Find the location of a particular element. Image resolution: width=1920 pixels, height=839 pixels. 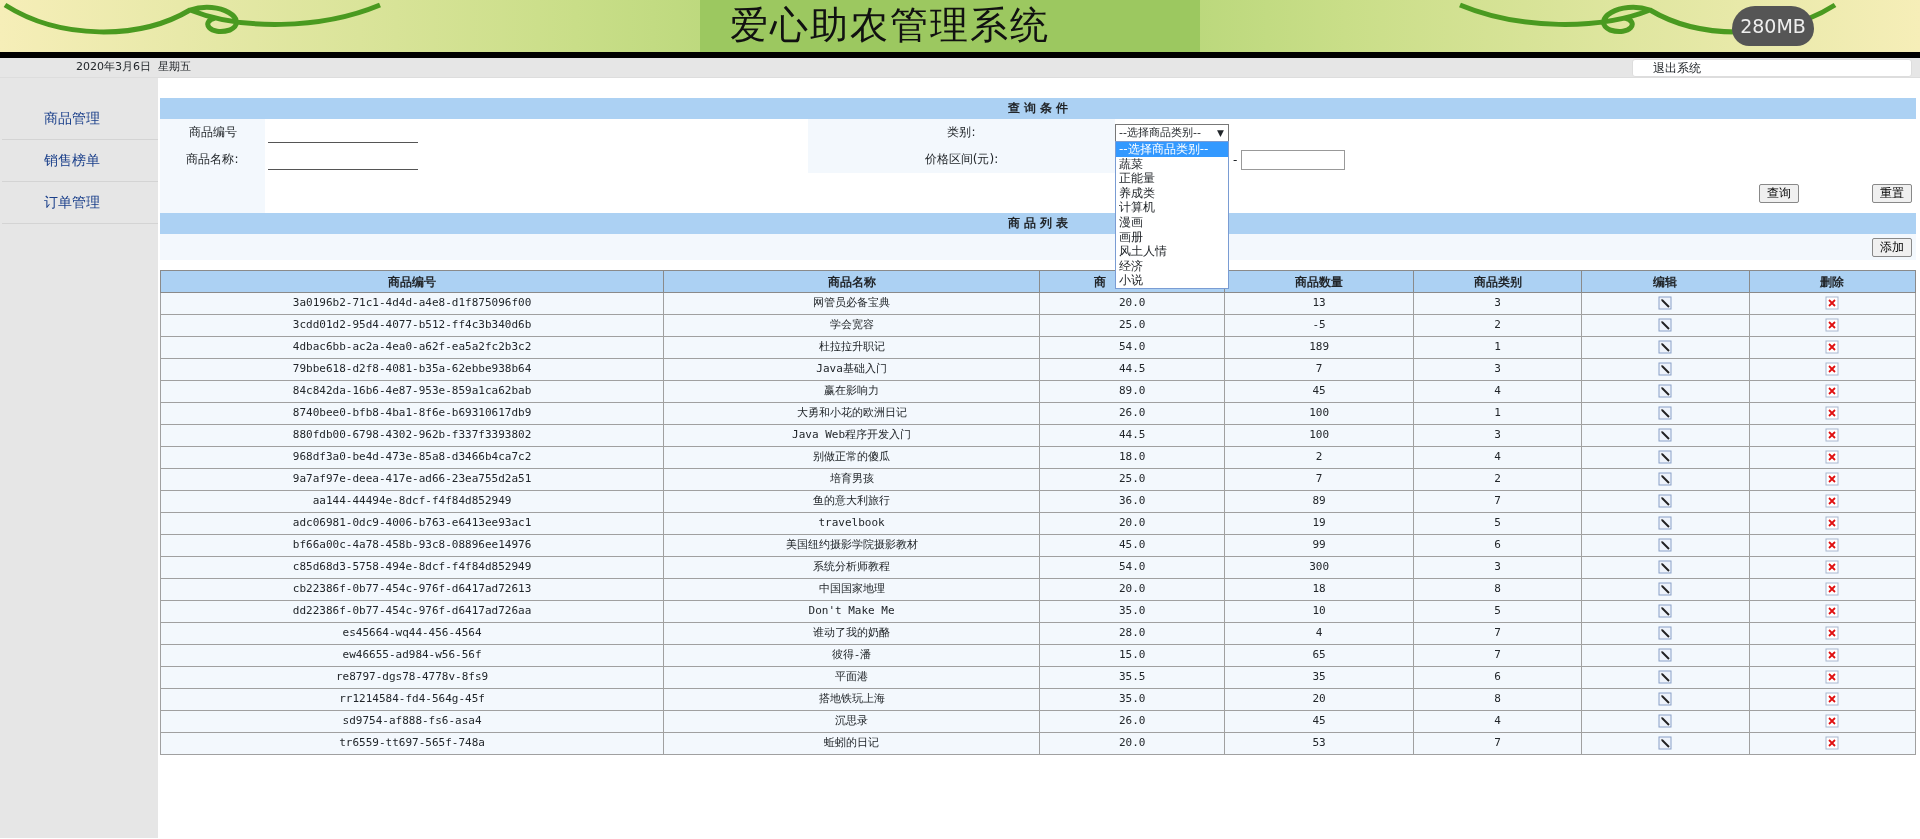

table-cell: rr1214584-fd4-564g-45f is located at coordinates (412, 699).